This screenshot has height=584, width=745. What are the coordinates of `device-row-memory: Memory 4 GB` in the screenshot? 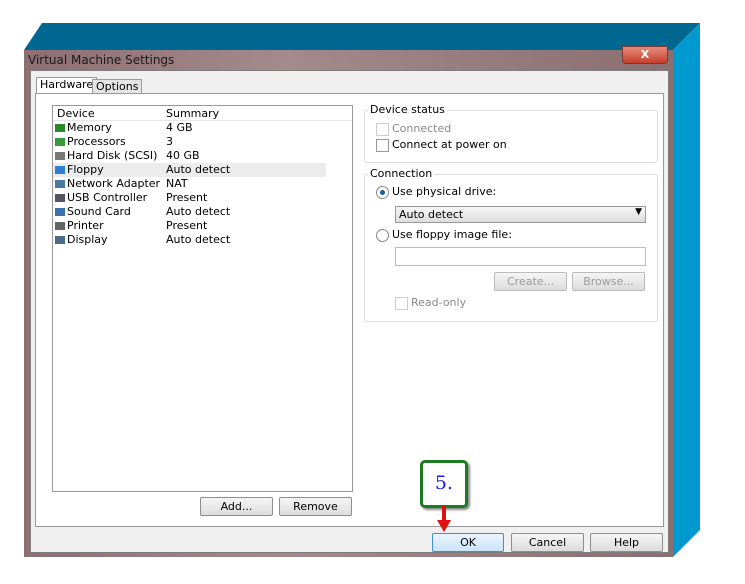 It's located at (189, 128).